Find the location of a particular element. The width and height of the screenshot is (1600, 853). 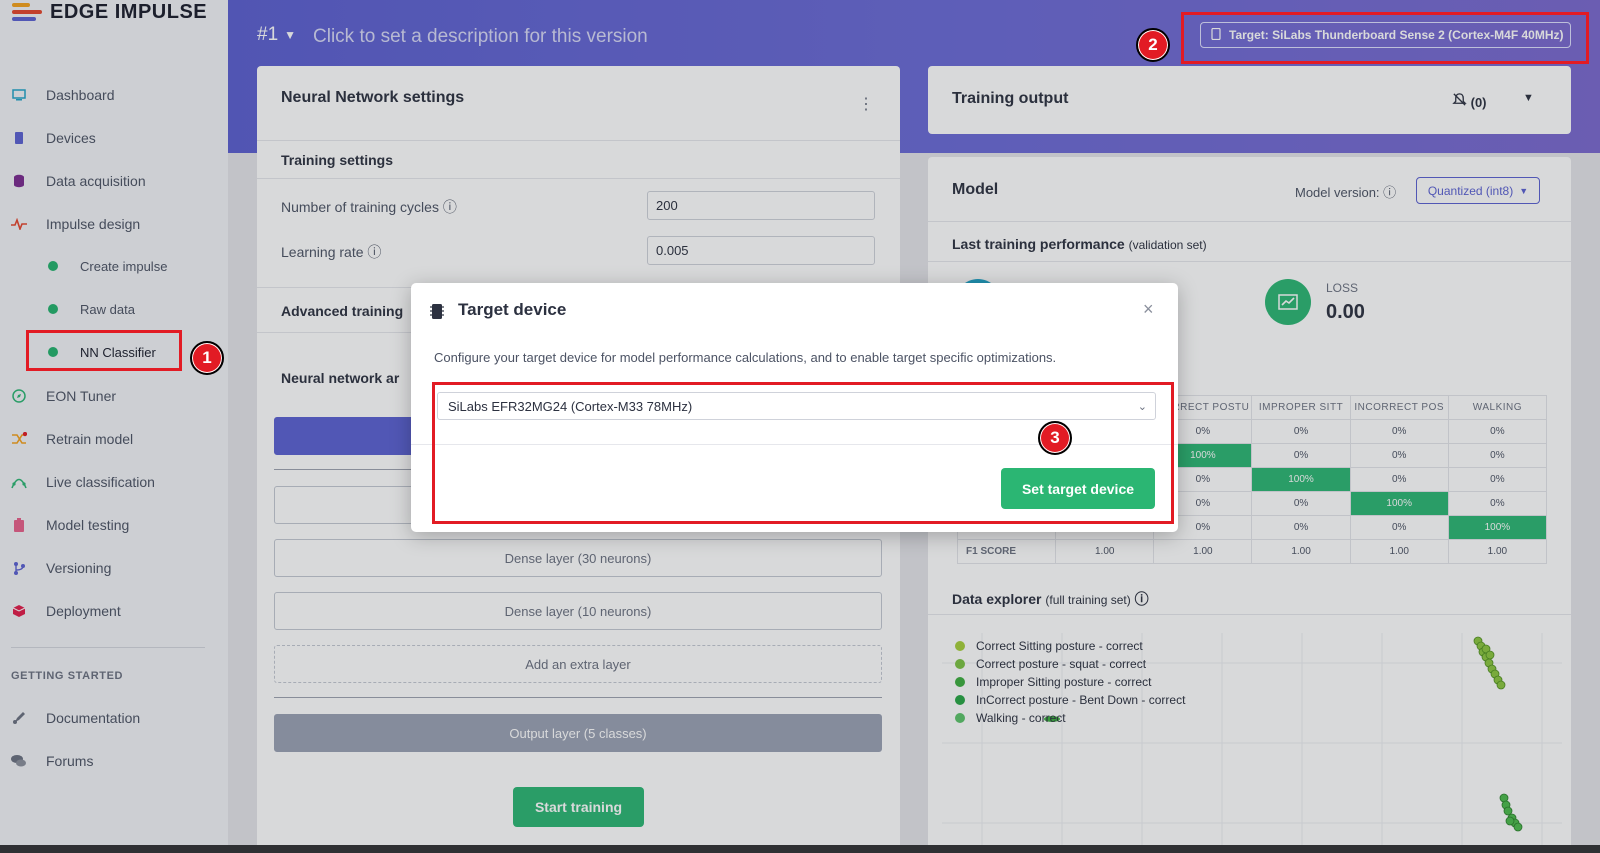

annotation-badge-1: 1 is located at coordinates (207, 358).